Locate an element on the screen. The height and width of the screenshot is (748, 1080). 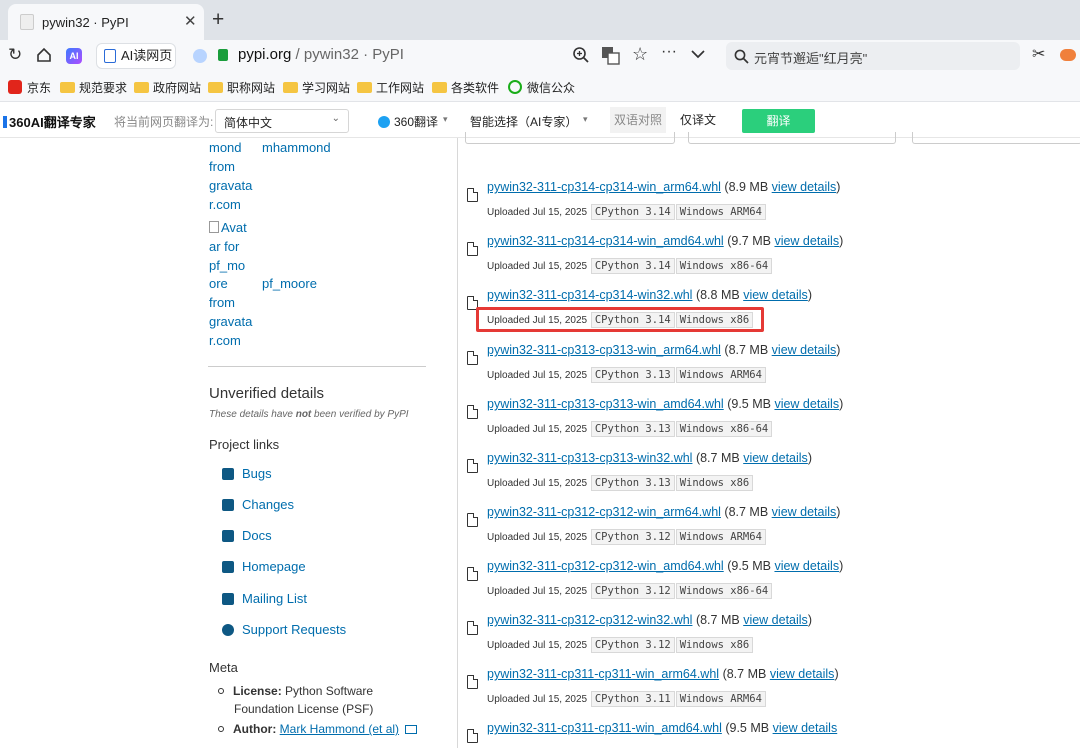
file-download-link: pywin32-311-cp311-cp311-win_amd64.whl is located at coordinates (604, 728).